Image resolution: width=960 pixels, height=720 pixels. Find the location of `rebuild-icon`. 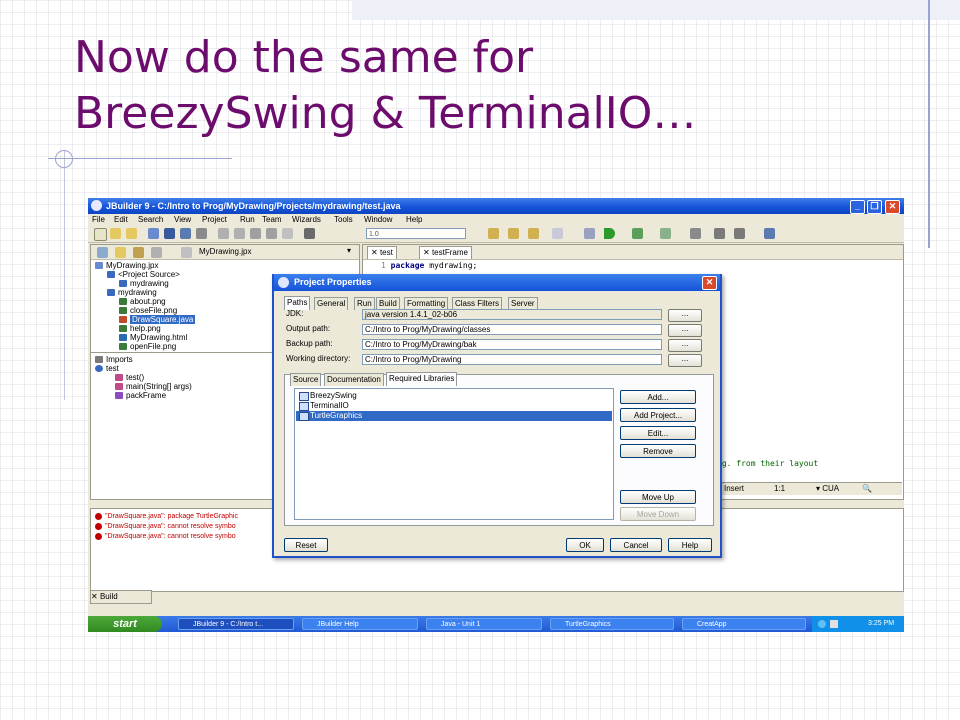

rebuild-icon is located at coordinates (589, 233).